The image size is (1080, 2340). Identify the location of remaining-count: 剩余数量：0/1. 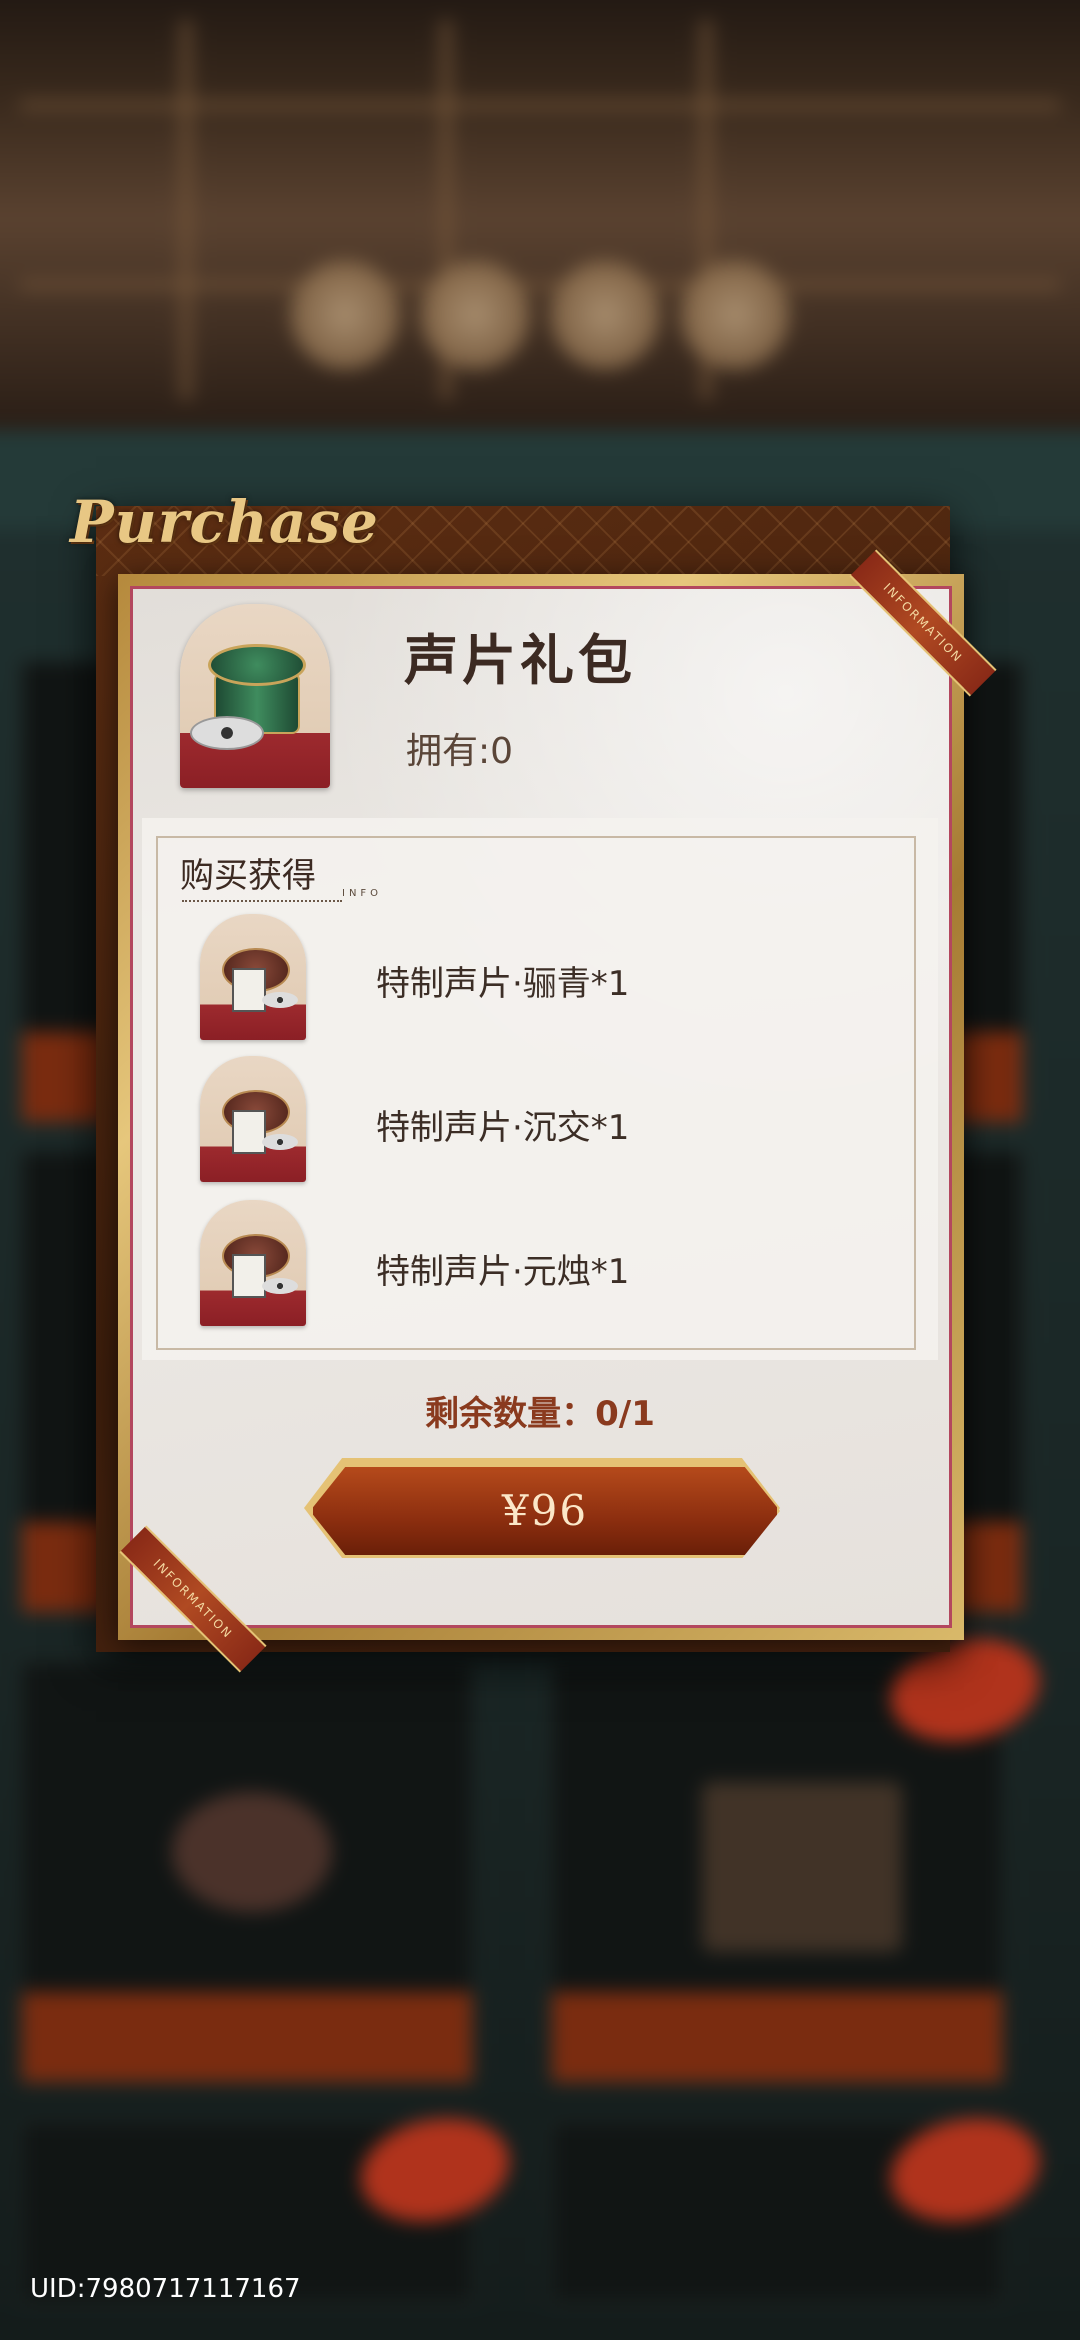
(540, 1414).